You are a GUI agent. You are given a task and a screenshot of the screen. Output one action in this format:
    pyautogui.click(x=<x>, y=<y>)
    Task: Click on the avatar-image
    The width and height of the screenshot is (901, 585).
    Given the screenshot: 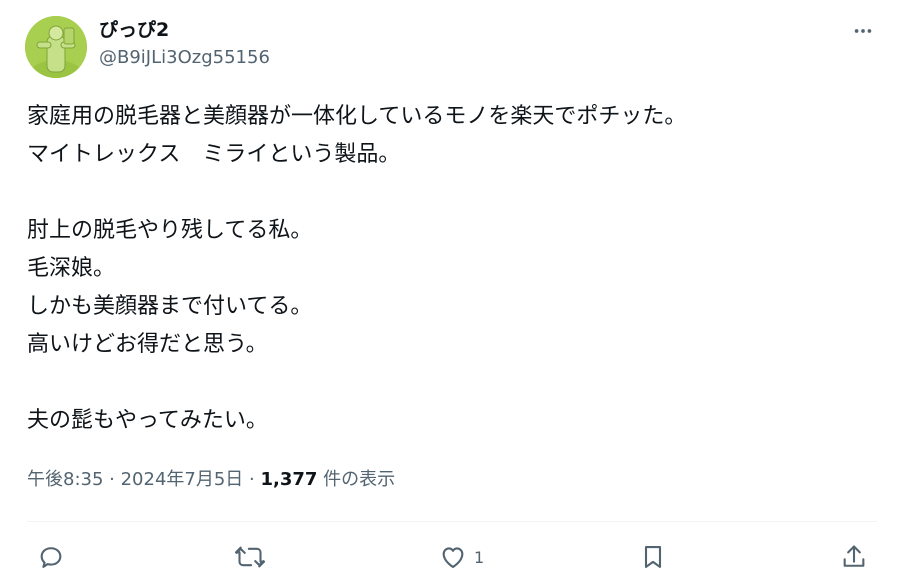 What is the action you would take?
    pyautogui.click(x=56, y=47)
    